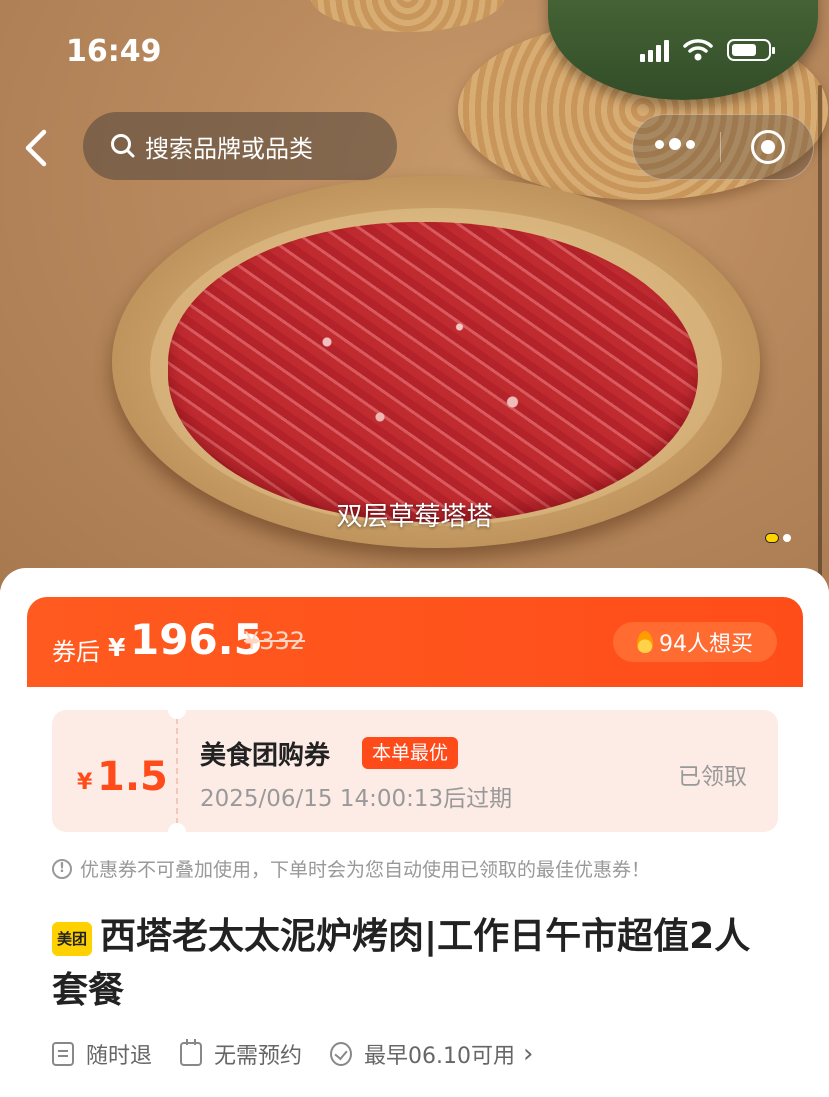  What do you see at coordinates (654, 50) in the screenshot?
I see `signal-icon` at bounding box center [654, 50].